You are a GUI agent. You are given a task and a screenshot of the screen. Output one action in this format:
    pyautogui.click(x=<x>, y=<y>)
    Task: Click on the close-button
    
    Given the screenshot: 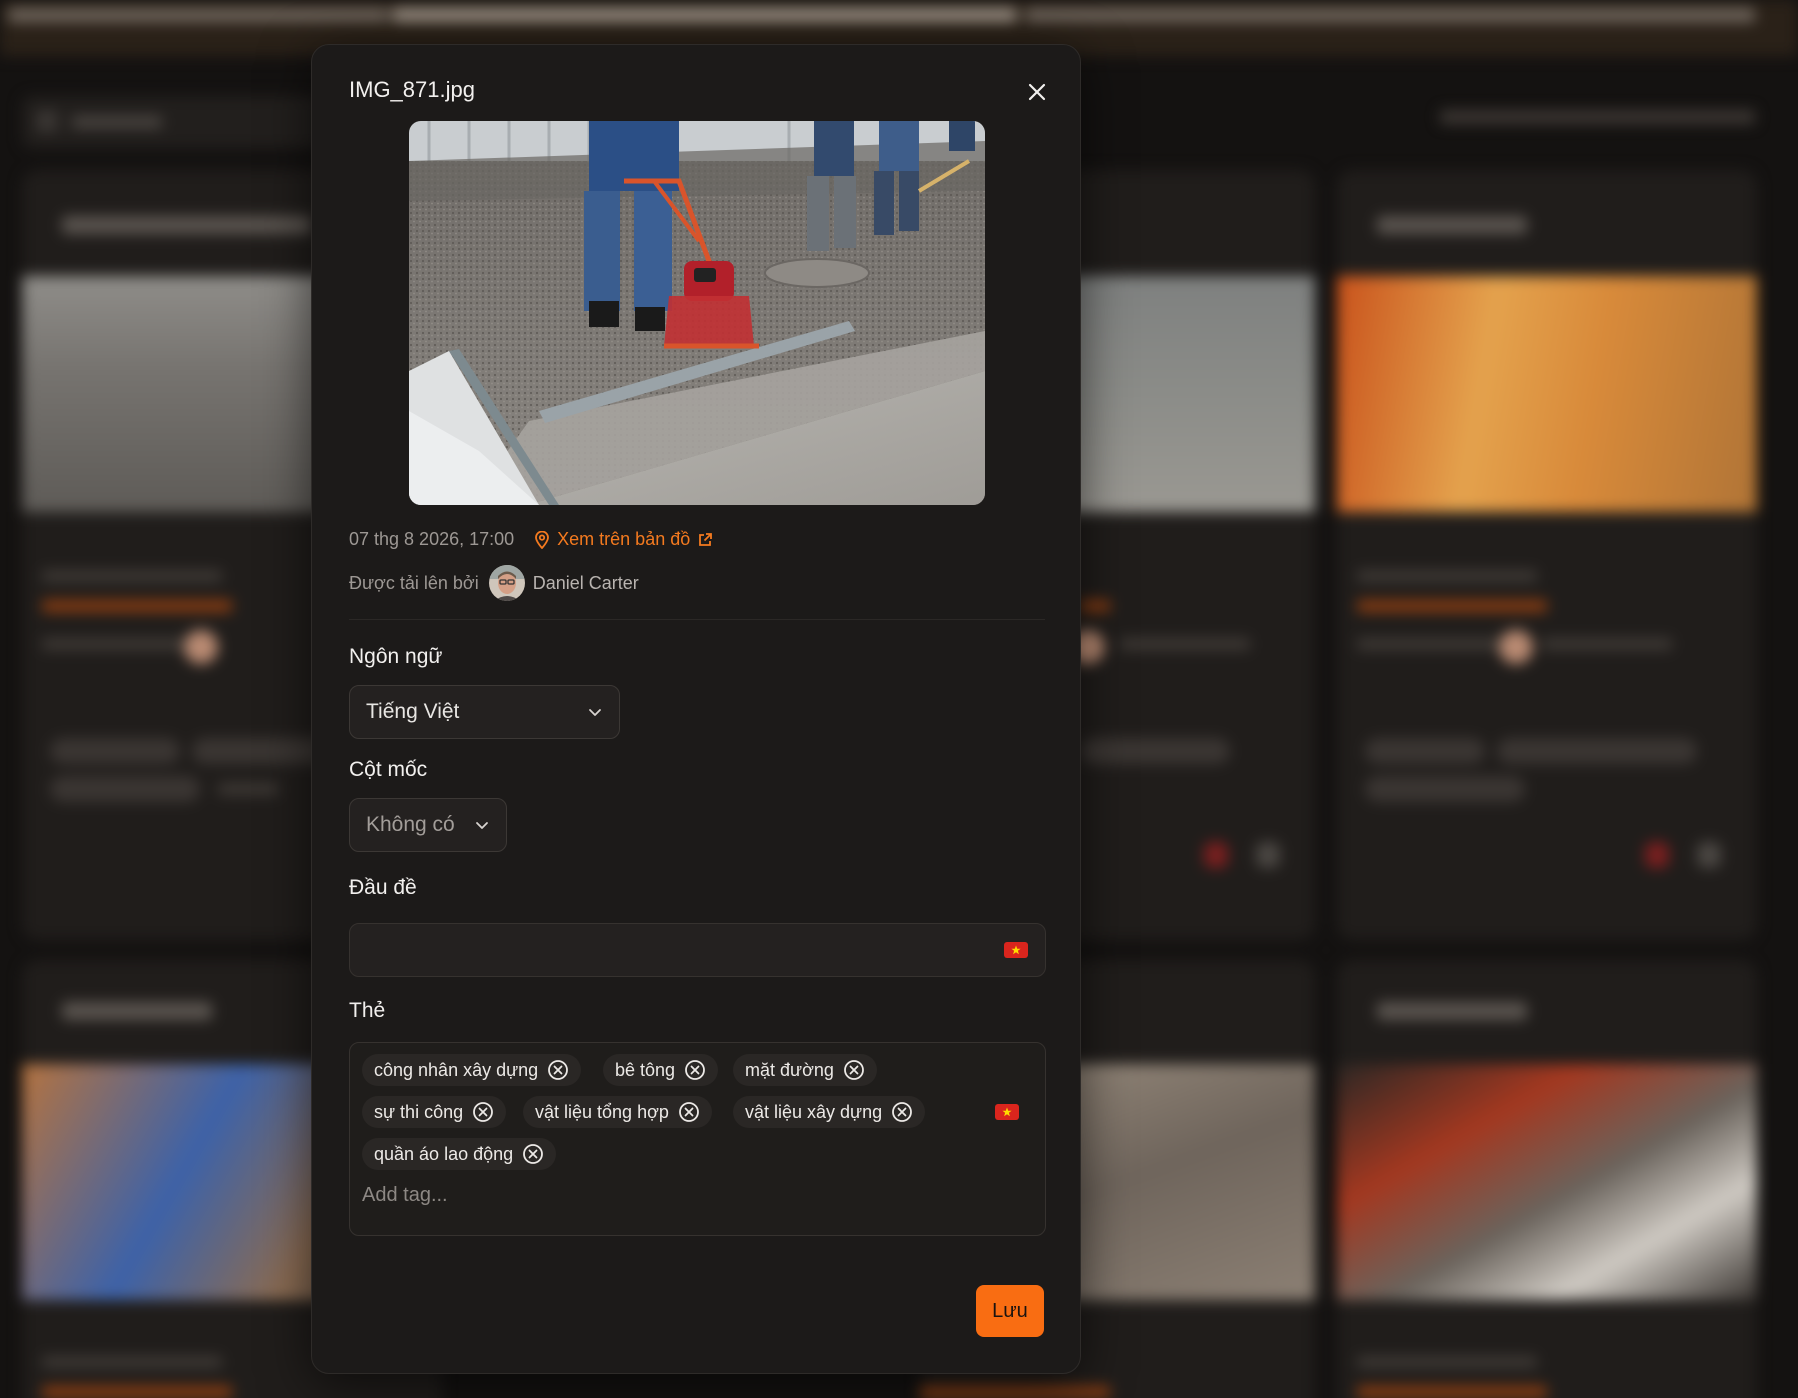 What is the action you would take?
    pyautogui.click(x=1037, y=92)
    